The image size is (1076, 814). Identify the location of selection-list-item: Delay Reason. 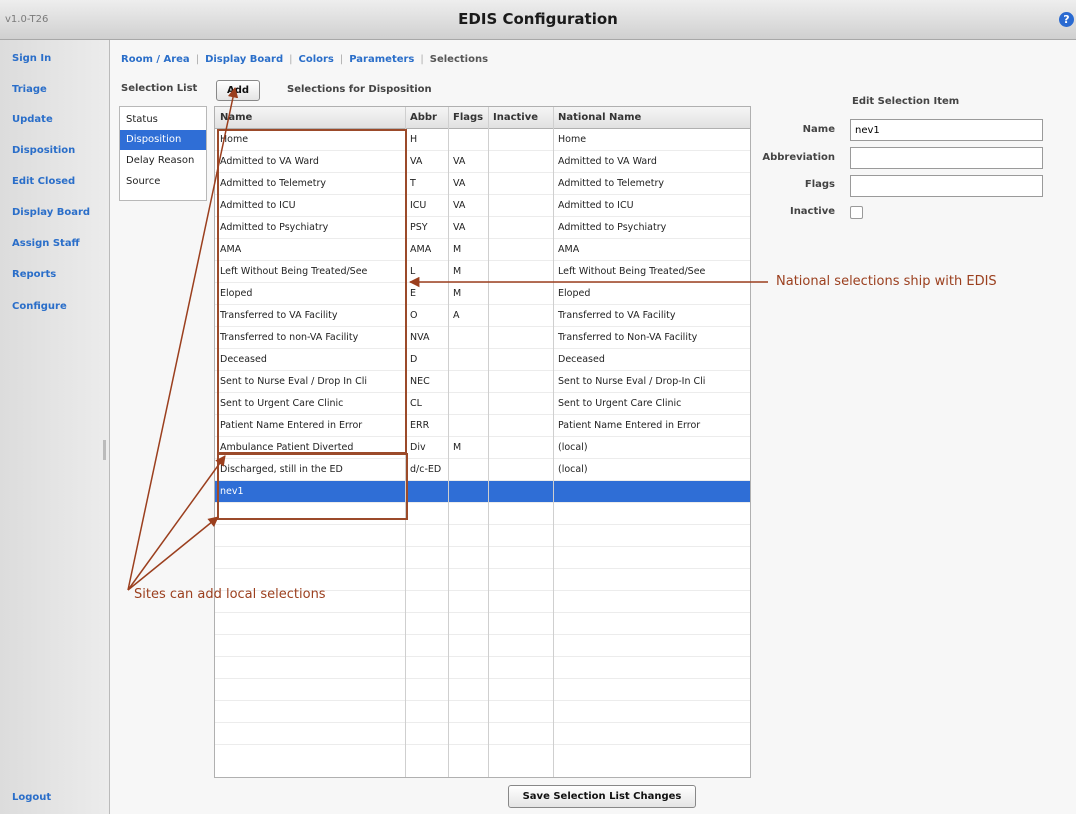
(163, 161).